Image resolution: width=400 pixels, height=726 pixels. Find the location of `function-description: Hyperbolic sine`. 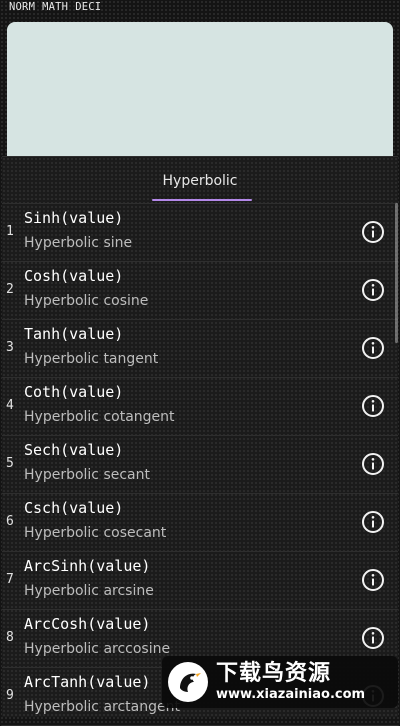

function-description: Hyperbolic sine is located at coordinates (78, 243).